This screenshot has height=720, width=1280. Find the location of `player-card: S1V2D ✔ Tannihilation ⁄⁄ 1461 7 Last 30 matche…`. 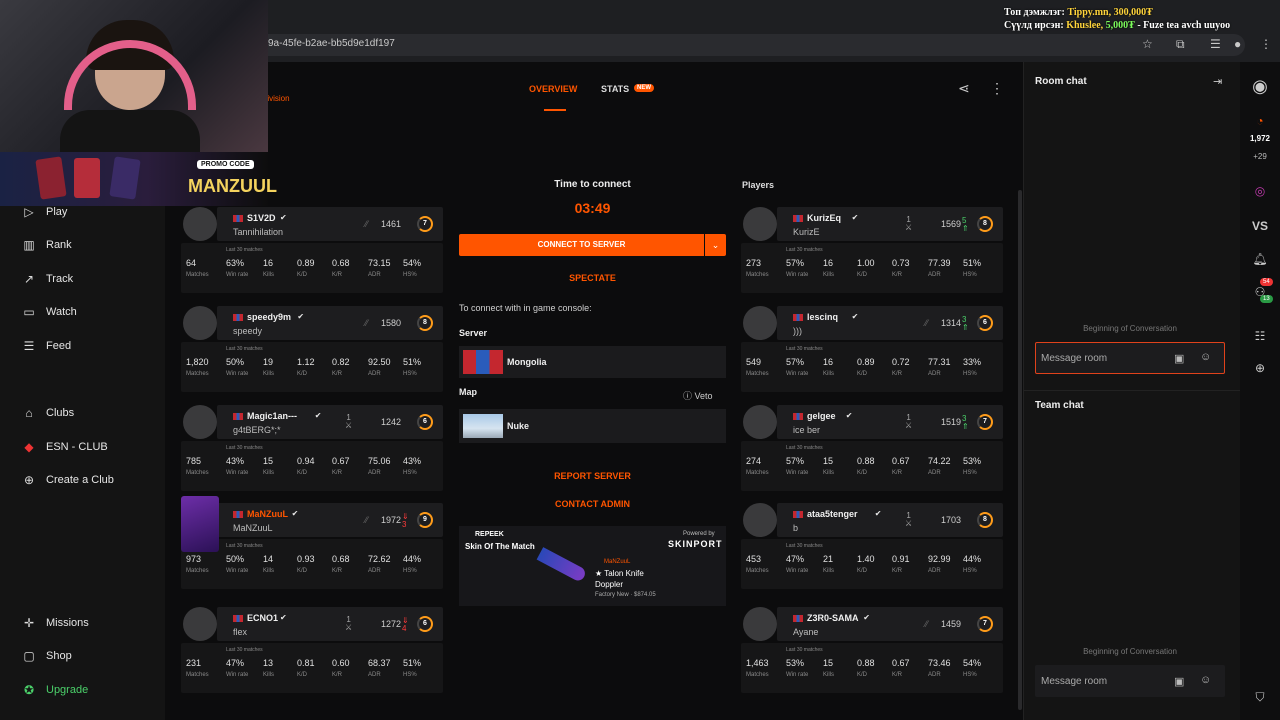

player-card: S1V2D ✔ Tannihilation ⁄⁄ 1461 7 Last 30 matche… is located at coordinates (312, 251).